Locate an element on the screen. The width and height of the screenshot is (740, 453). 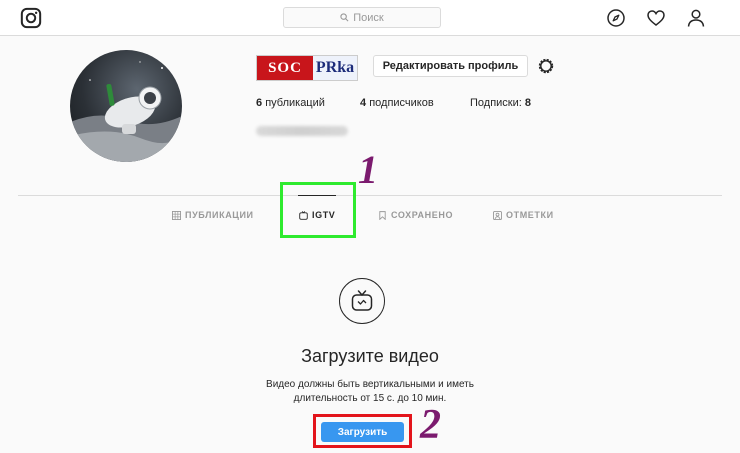
followers-stat: 4 подписчиков is located at coordinates (397, 103).